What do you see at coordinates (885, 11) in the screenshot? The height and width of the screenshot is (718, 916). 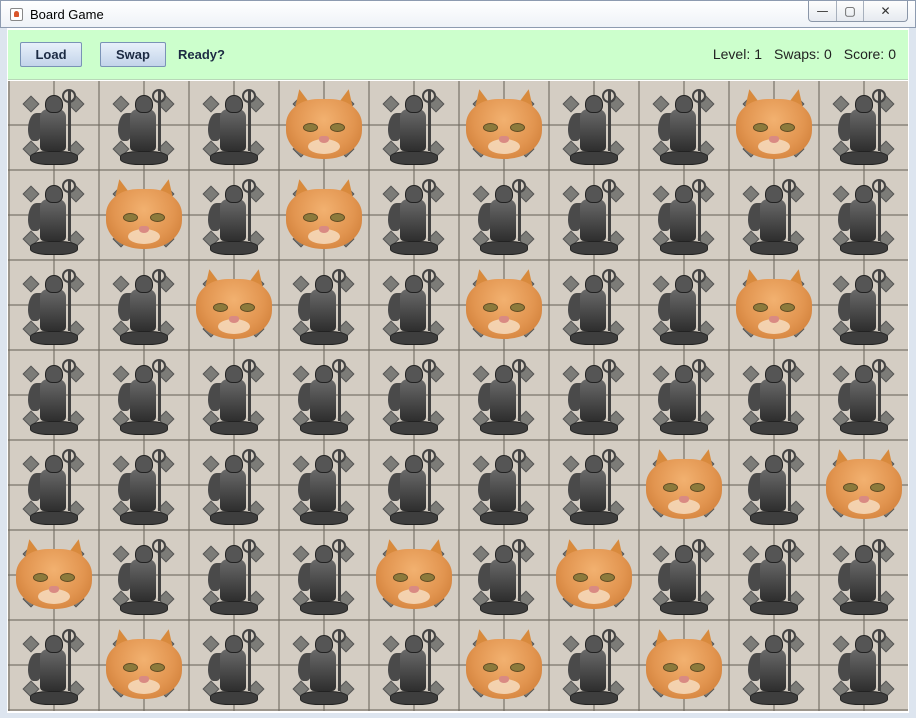 I see `close-icon: ✕` at bounding box center [885, 11].